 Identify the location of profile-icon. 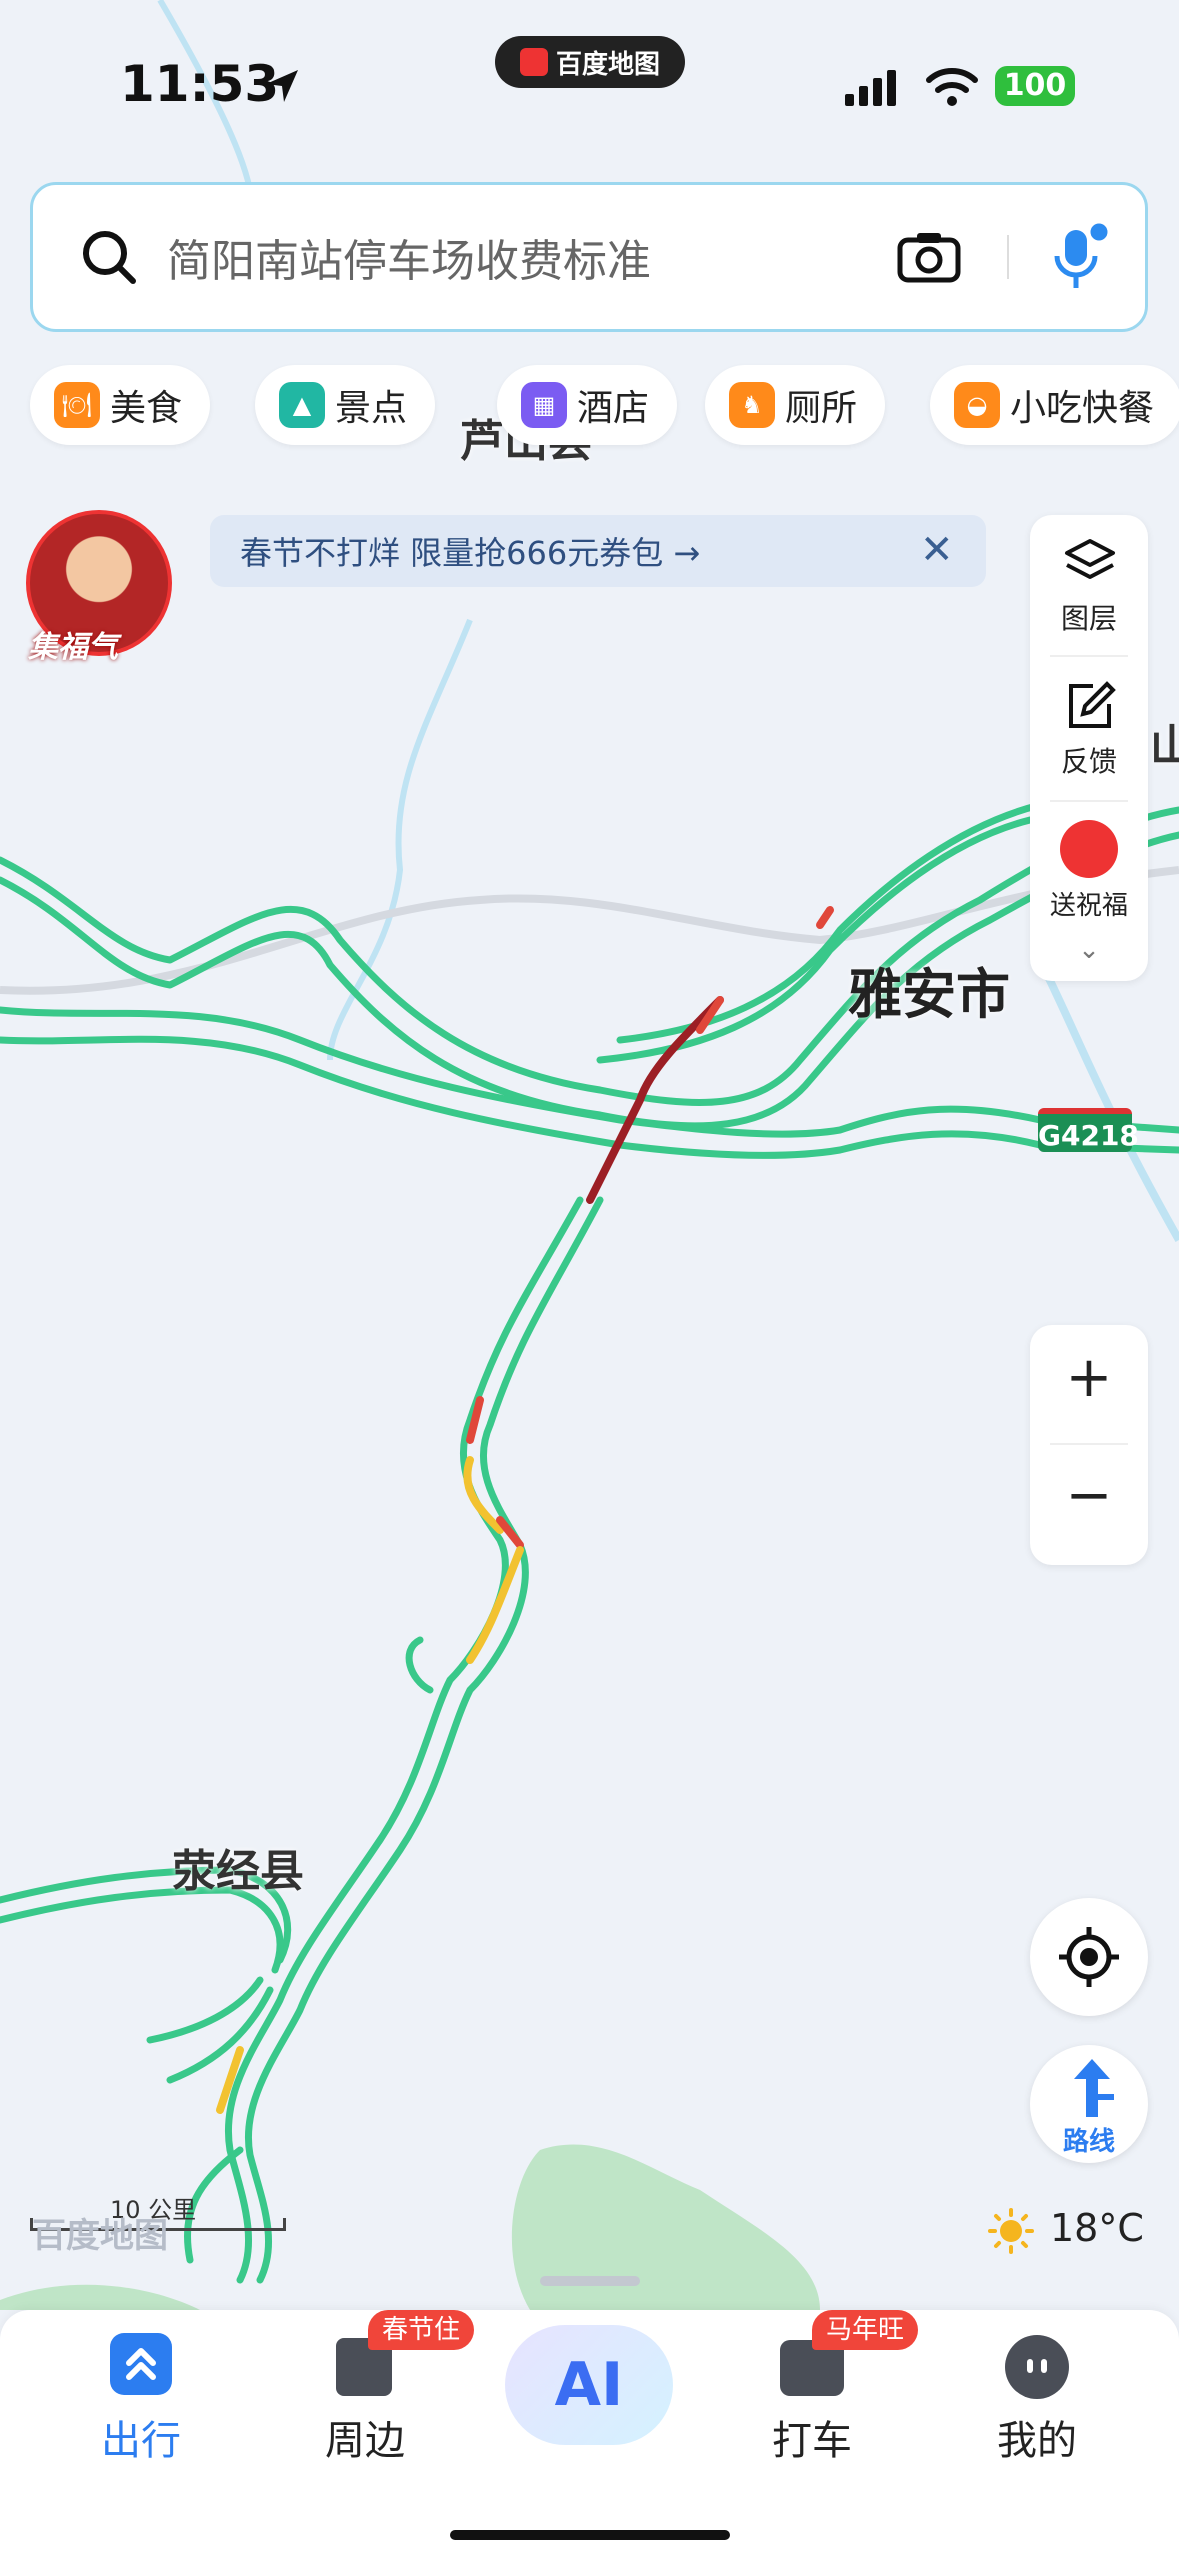
(1037, 2367).